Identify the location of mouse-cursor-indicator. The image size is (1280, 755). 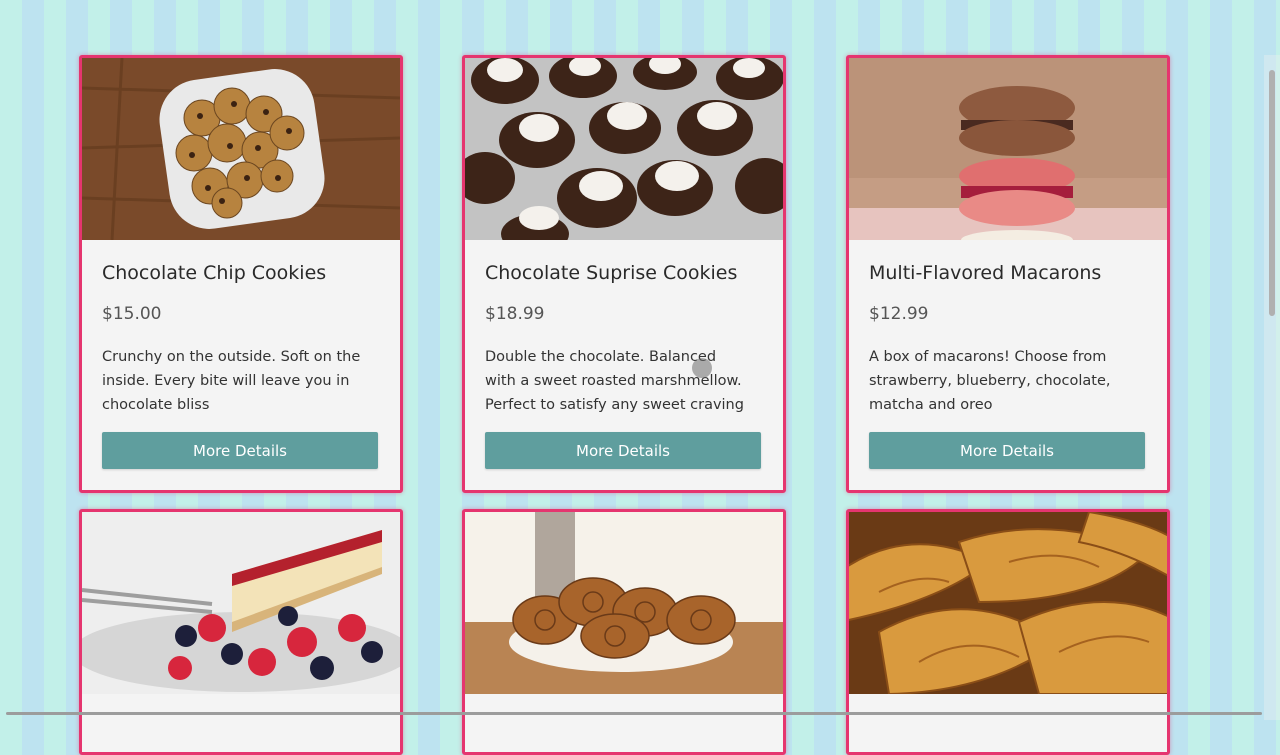
(702, 368).